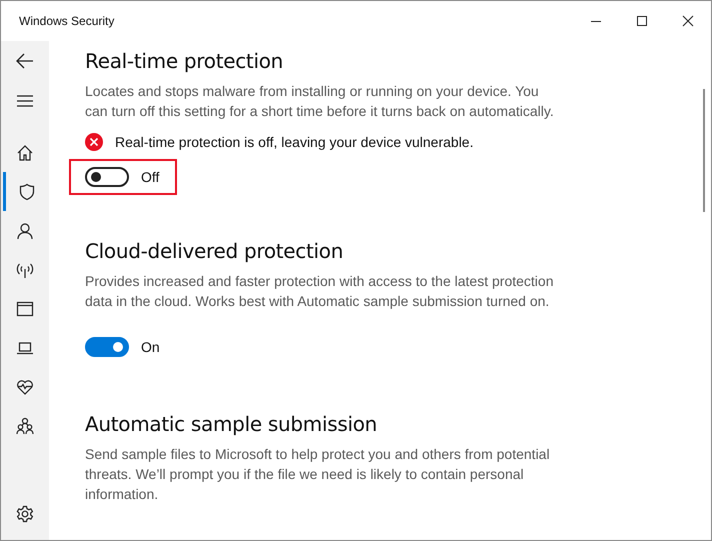 The width and height of the screenshot is (712, 541). I want to click on section-heading: Cloud-delivered protection, so click(214, 251).